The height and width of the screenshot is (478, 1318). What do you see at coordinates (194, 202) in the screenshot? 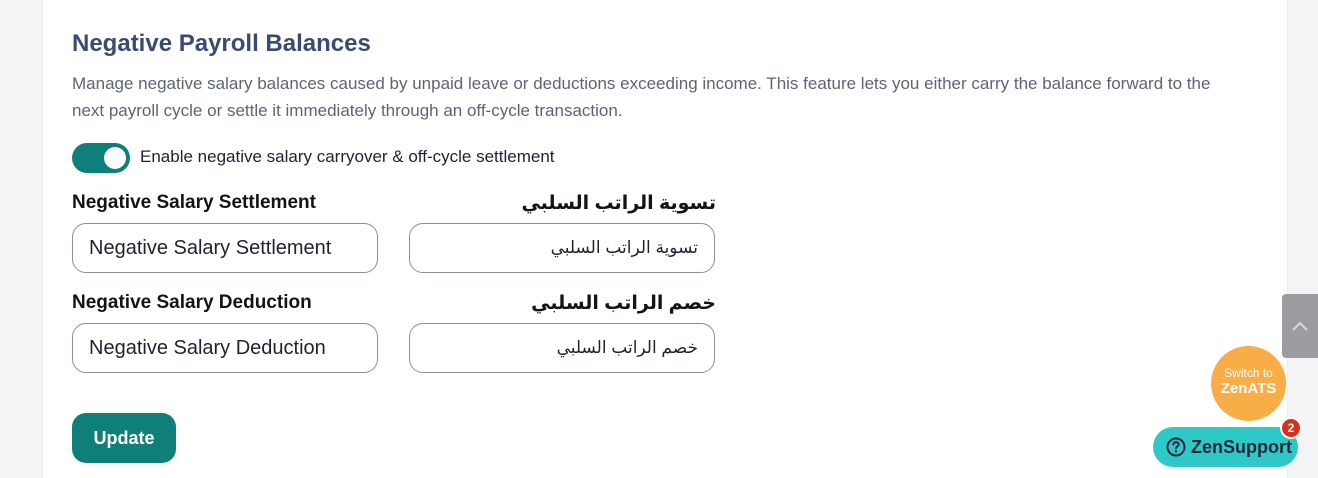
I see `settlement-label-en: Negative Salary Settlement` at bounding box center [194, 202].